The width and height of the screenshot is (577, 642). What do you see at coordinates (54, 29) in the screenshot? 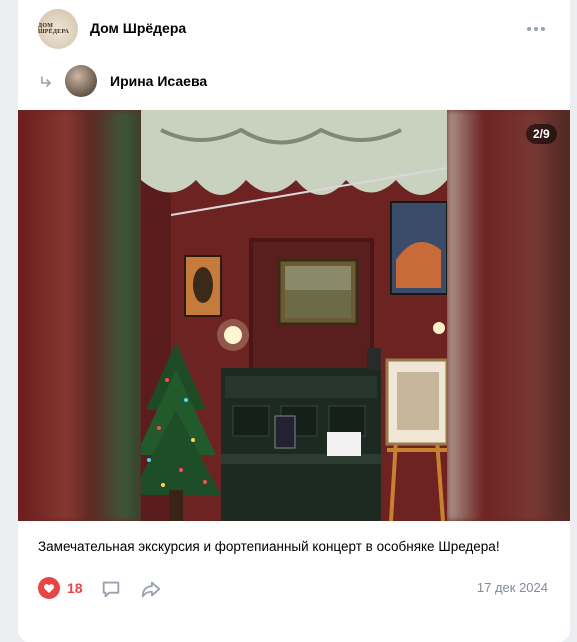
I see `group-avatar-logo: ДОМ ШРЁДЕРА` at bounding box center [54, 29].